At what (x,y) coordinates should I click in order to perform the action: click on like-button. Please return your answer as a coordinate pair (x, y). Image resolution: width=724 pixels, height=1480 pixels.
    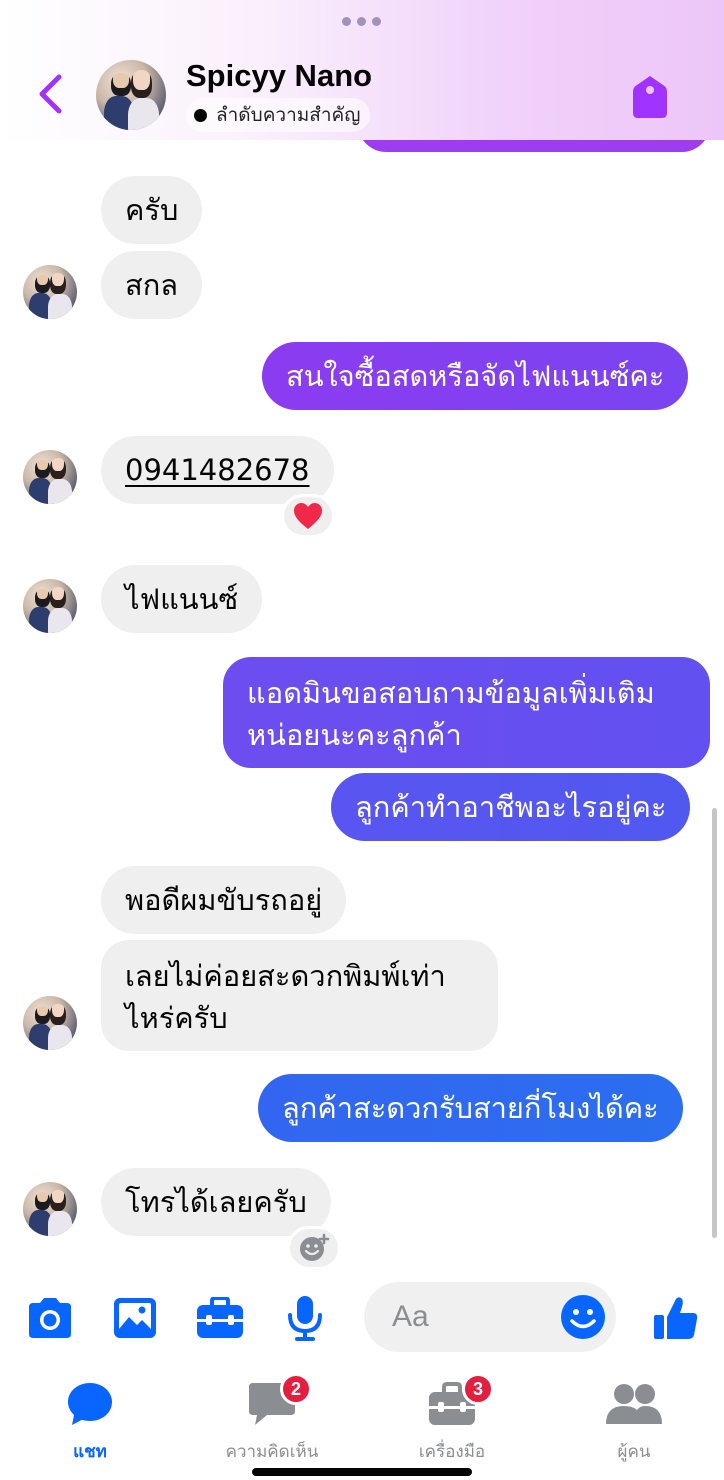
    Looking at the image, I should click on (676, 1318).